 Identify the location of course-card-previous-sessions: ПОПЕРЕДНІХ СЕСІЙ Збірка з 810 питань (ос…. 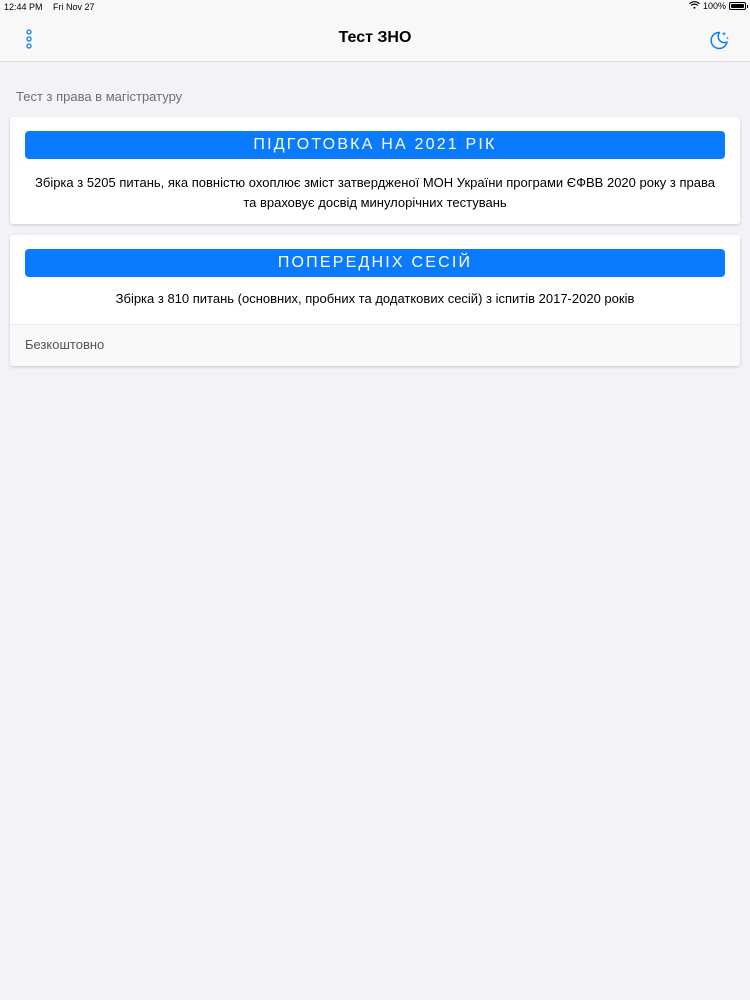
(375, 300).